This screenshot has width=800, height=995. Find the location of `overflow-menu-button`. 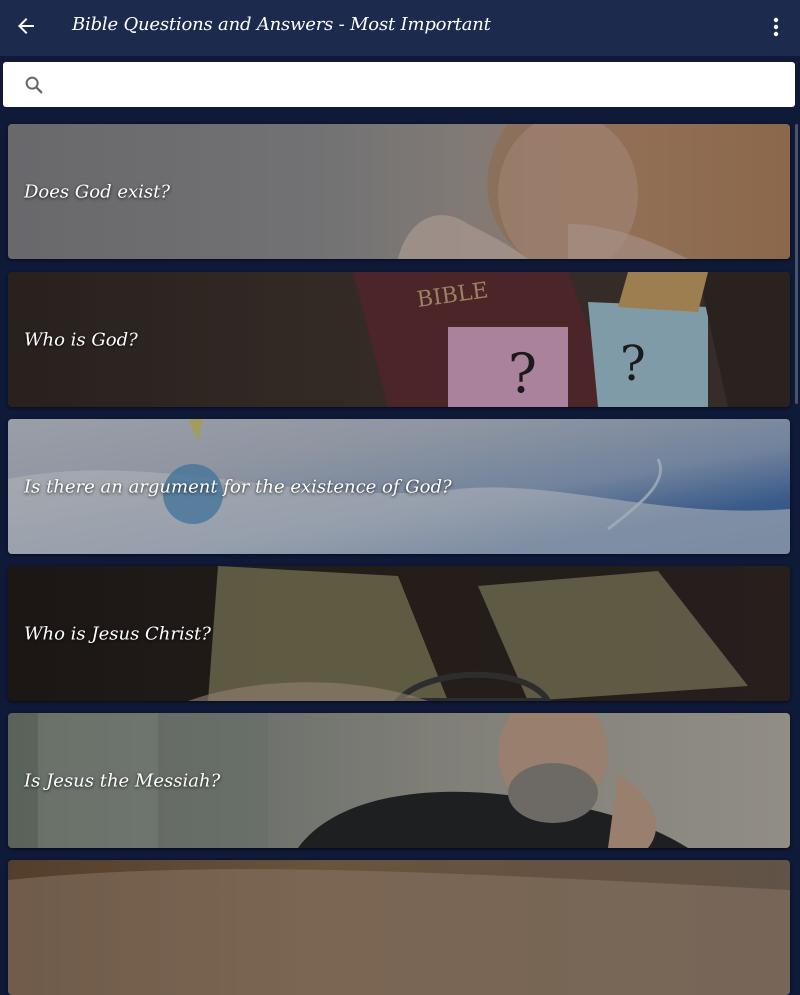

overflow-menu-button is located at coordinates (776, 27).